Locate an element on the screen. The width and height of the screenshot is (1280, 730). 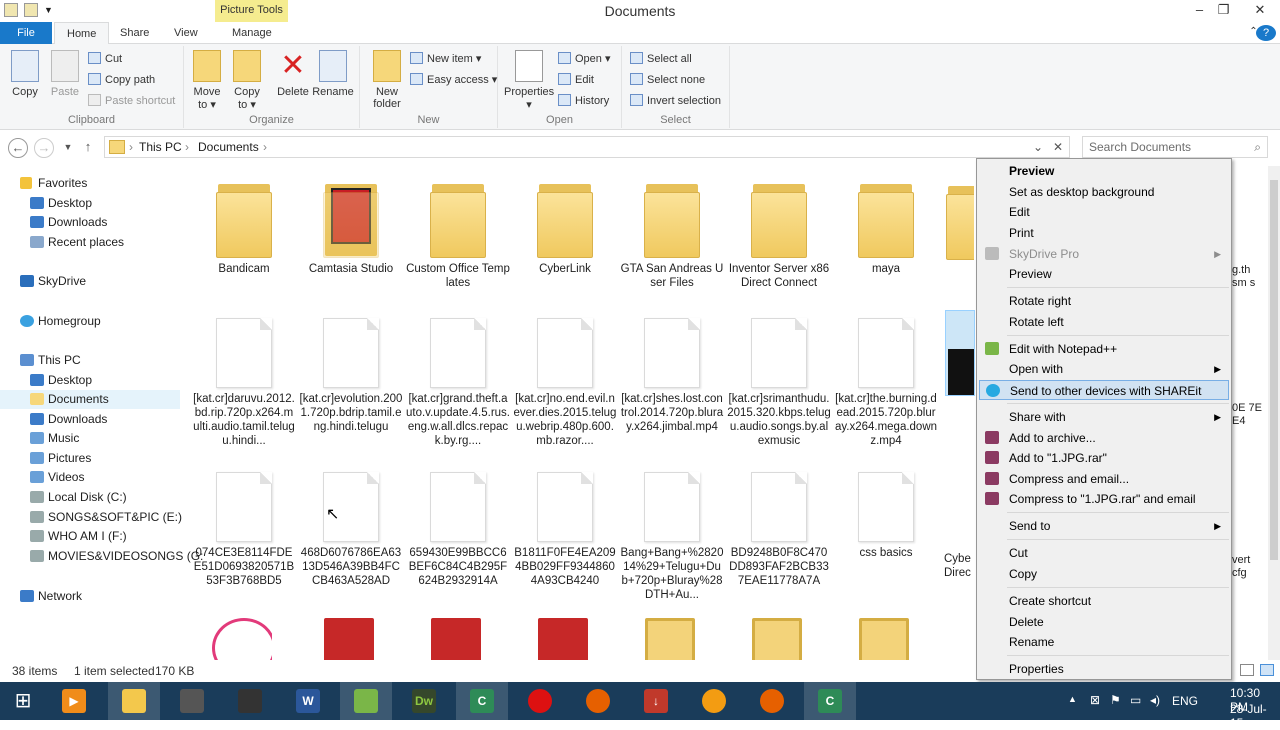
large-icons-view-icon is located at coordinates (1267, 670).